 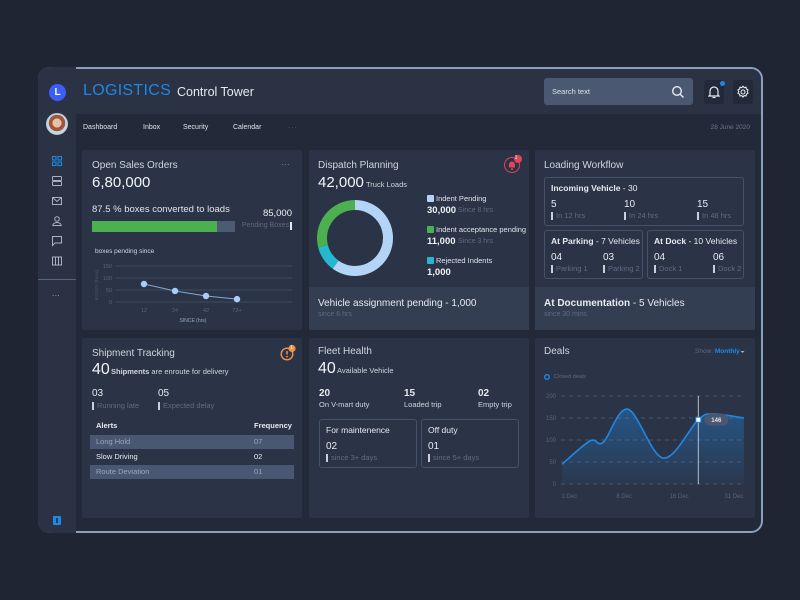 What do you see at coordinates (572, 241) in the screenshot?
I see `parking-label: At Parking` at bounding box center [572, 241].